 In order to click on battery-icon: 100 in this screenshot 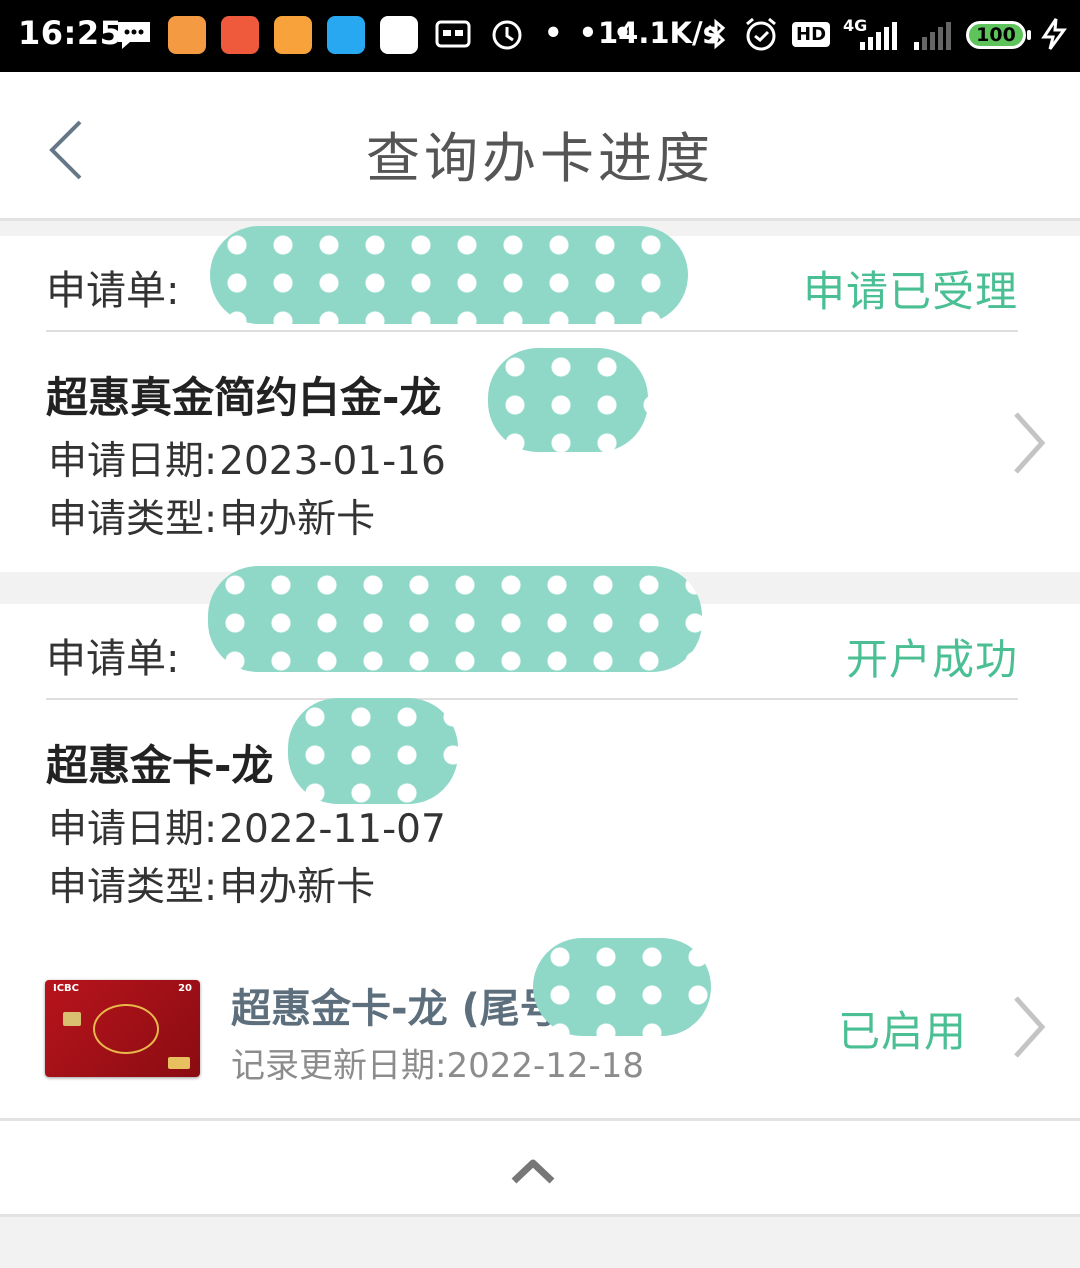, I will do `click(998, 35)`.